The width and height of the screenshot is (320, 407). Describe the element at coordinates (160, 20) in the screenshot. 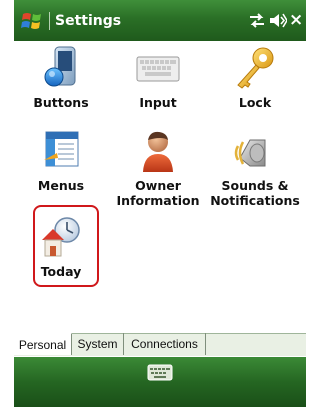

I see `title-bar: Settings ×` at that location.